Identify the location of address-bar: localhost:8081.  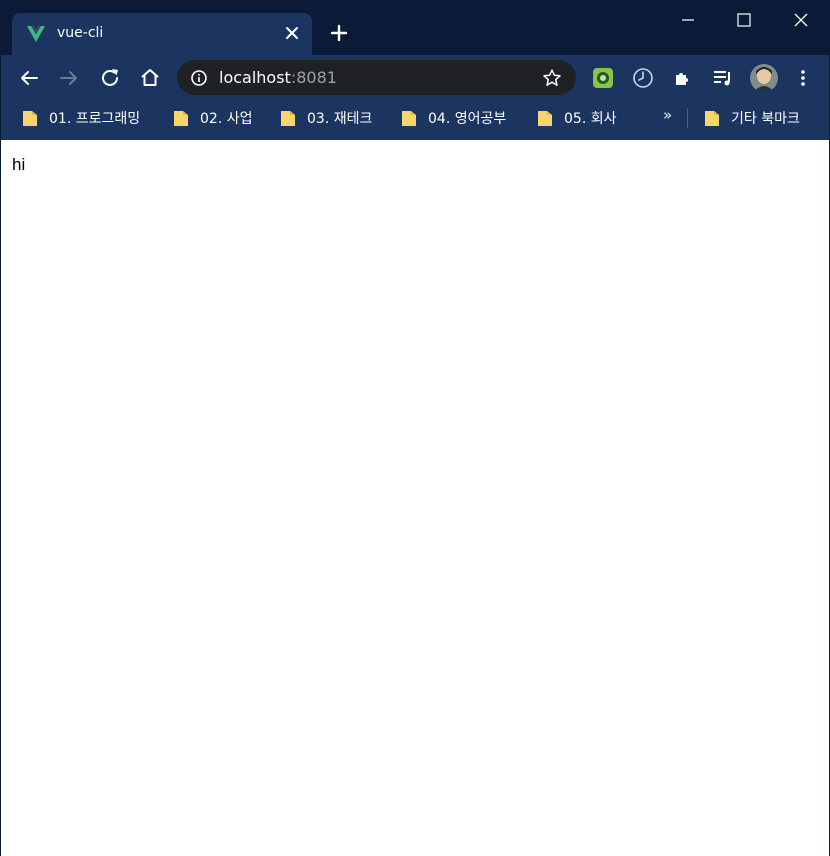
(376, 77).